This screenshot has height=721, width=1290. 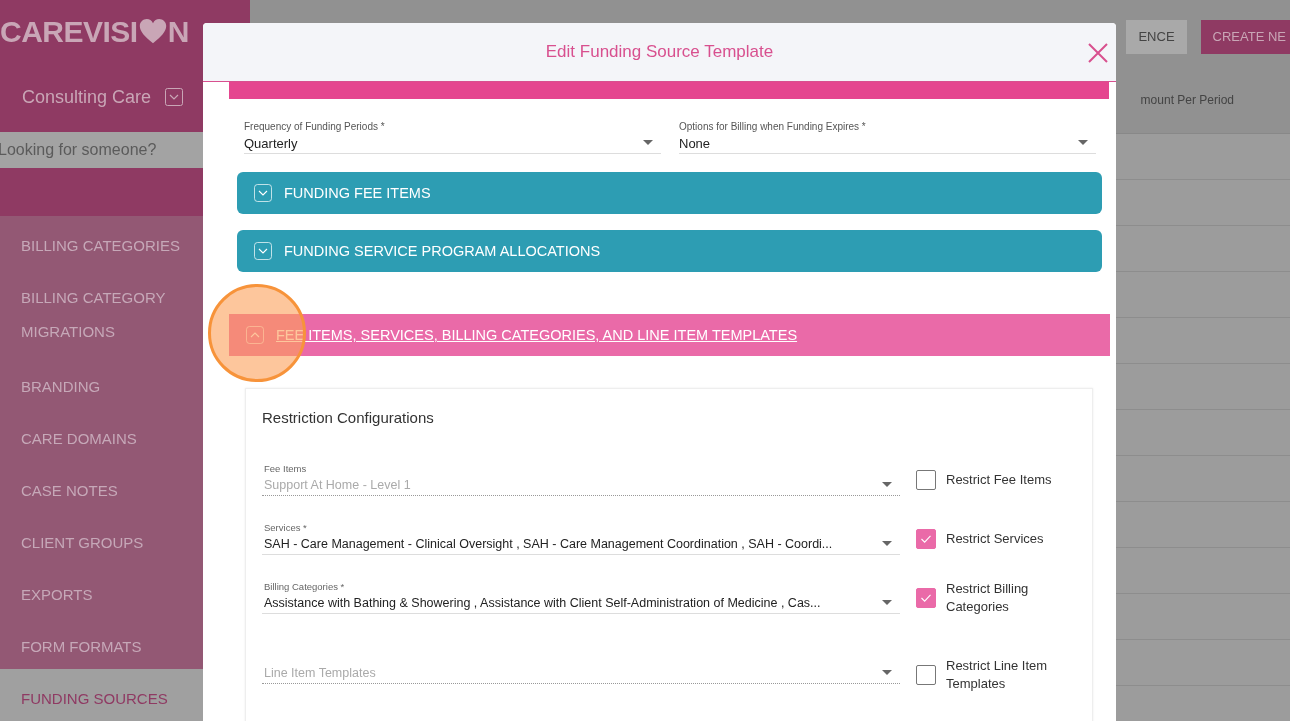 I want to click on section-header: FUNDING SERVICE PROGRAM ALLOCATIONS, so click(x=669, y=251).